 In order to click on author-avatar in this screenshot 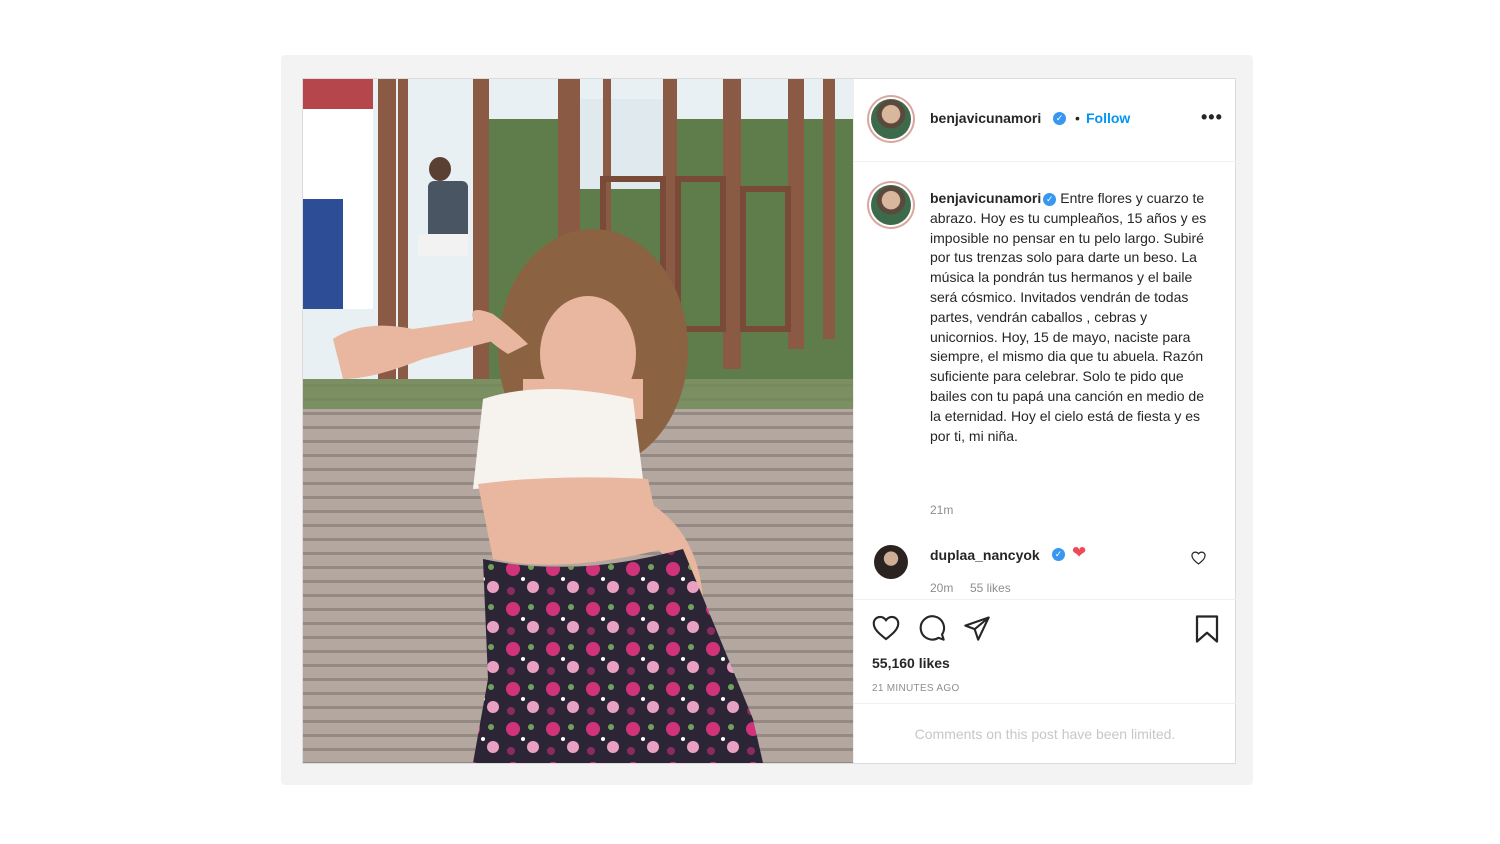, I will do `click(891, 119)`.